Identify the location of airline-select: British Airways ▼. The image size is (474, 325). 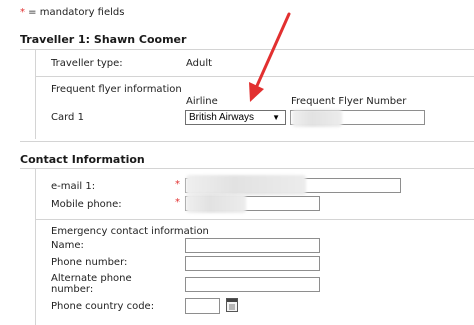
(235, 117).